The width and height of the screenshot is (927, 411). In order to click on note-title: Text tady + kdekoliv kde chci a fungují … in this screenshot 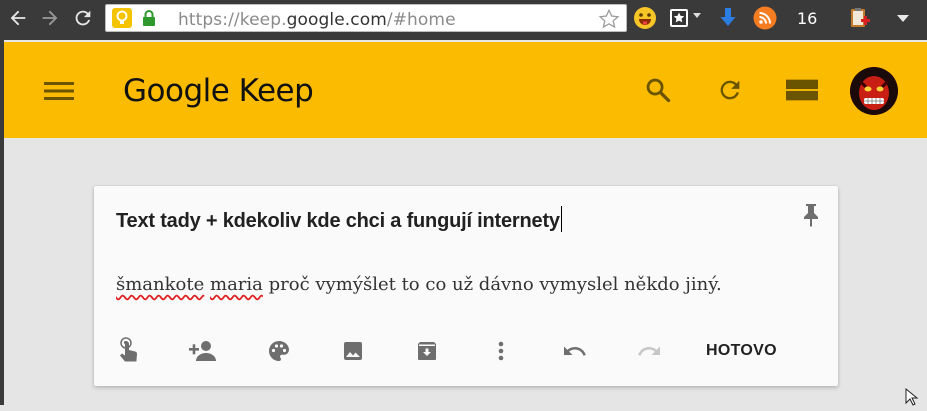, I will do `click(339, 219)`.